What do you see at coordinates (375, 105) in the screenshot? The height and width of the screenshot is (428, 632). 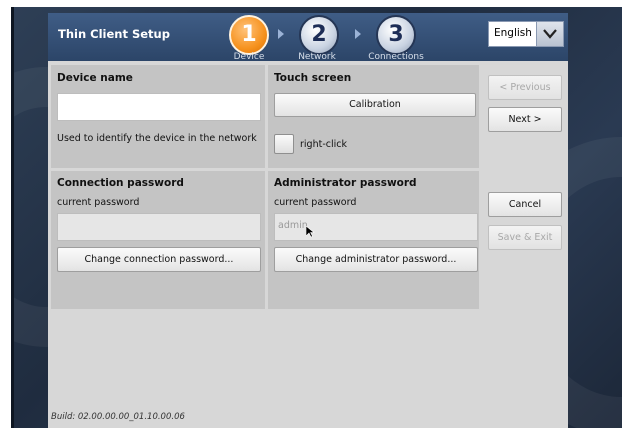 I see `calibration-button: Calibration` at bounding box center [375, 105].